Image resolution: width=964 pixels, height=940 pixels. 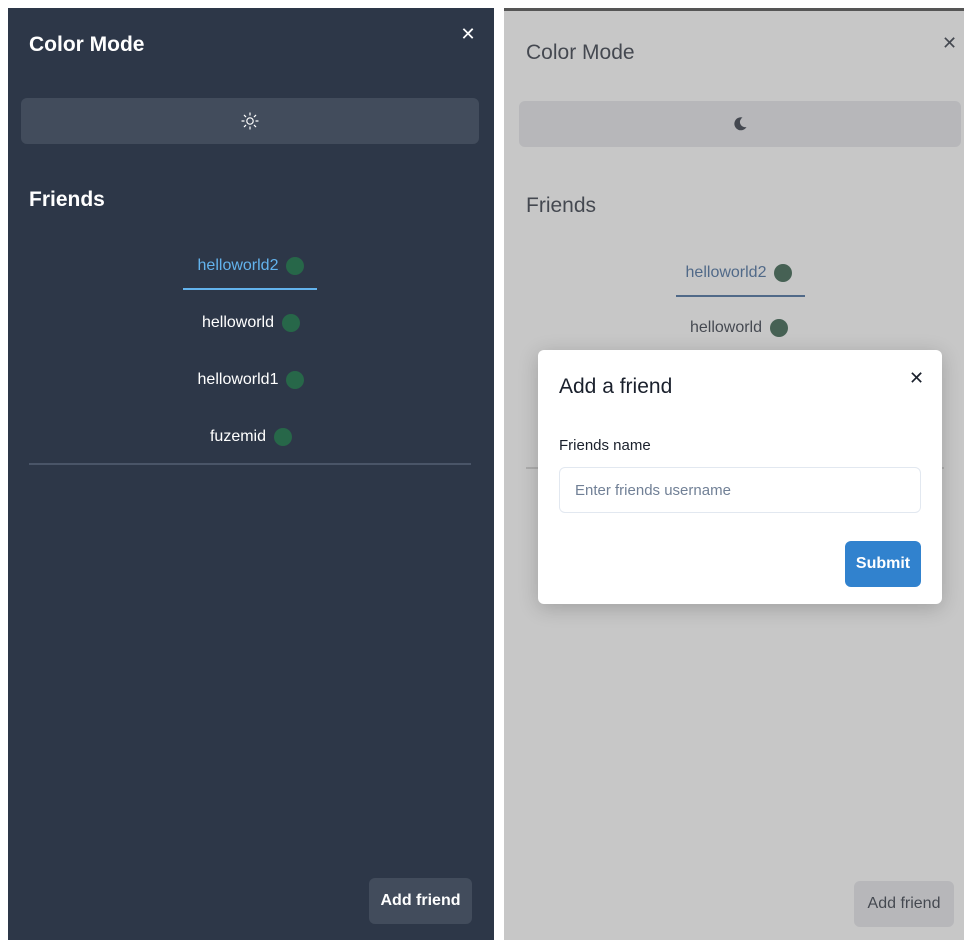 I want to click on friend-tab: helloworld1, so click(x=251, y=380).